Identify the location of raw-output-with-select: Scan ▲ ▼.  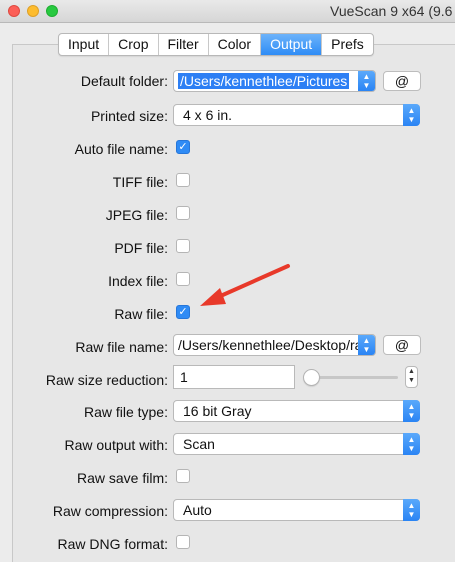
(296, 444).